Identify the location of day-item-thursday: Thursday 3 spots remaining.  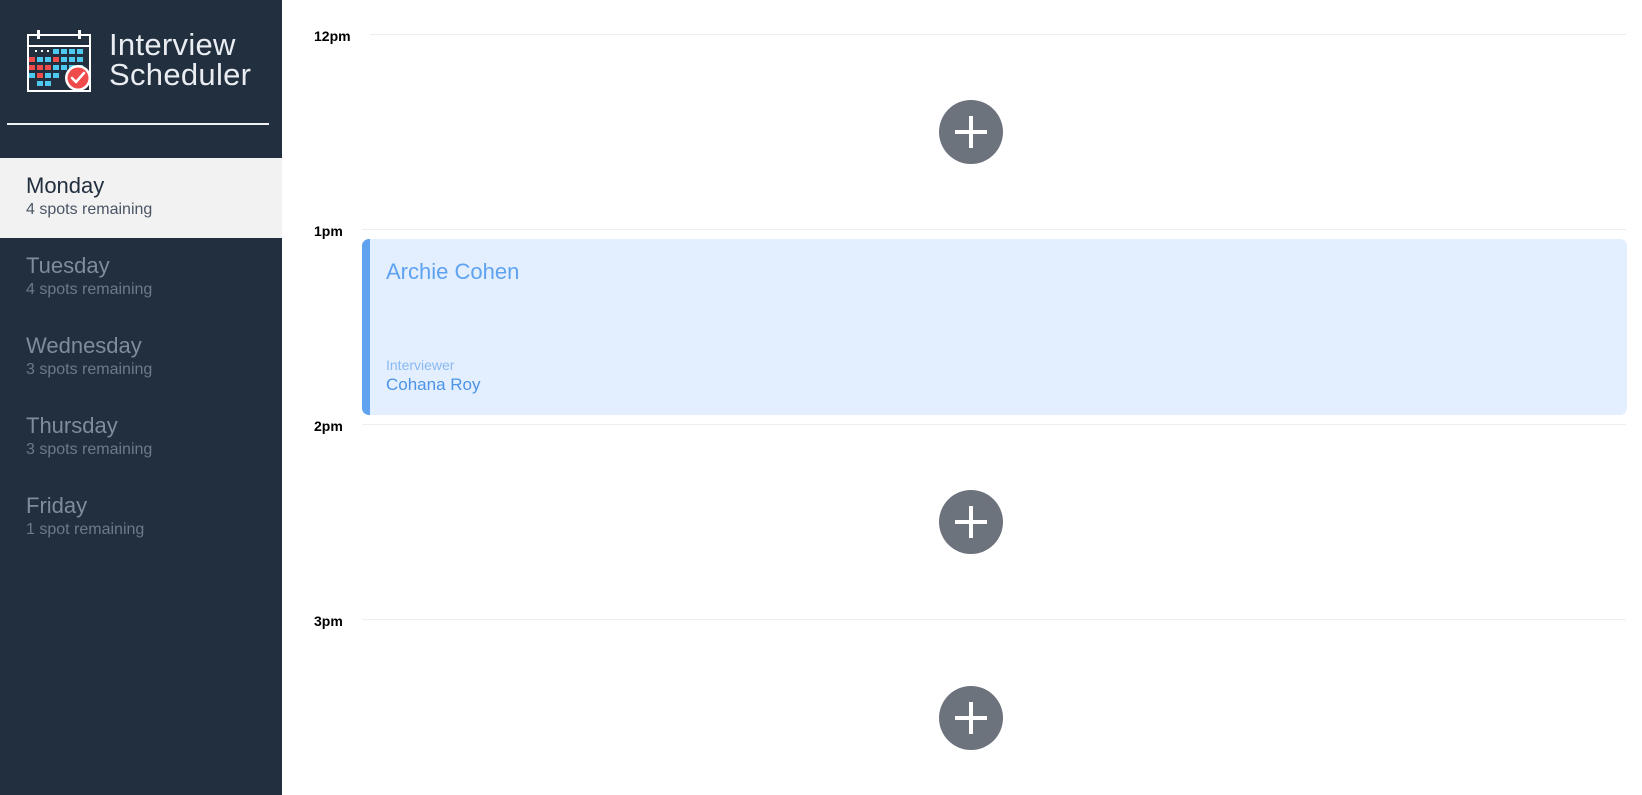
(141, 438).